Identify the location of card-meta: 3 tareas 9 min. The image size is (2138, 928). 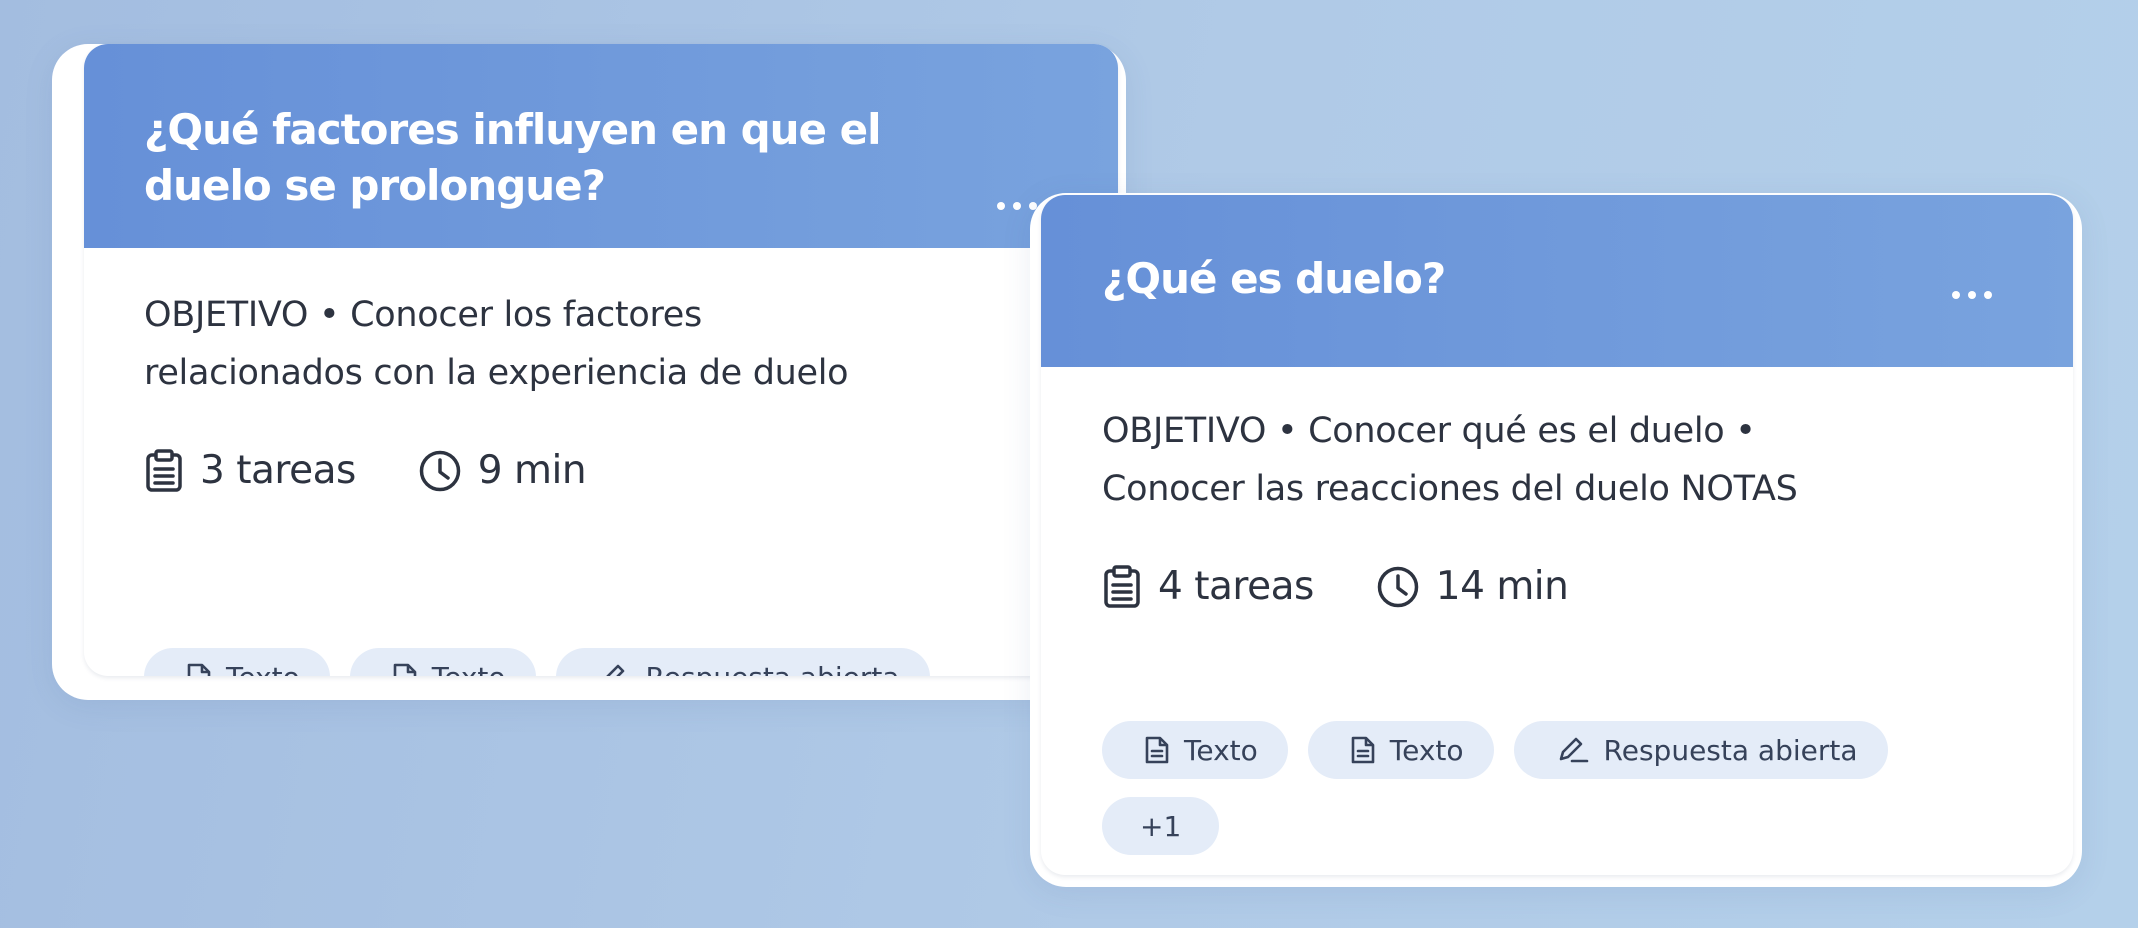
(365, 470).